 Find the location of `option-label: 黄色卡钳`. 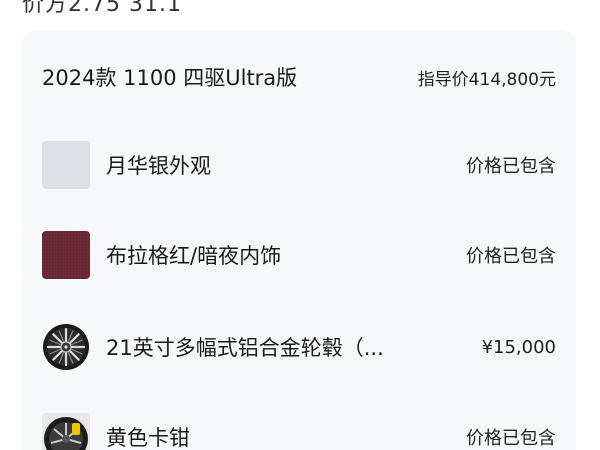

option-label: 黄色卡钳 is located at coordinates (148, 438).